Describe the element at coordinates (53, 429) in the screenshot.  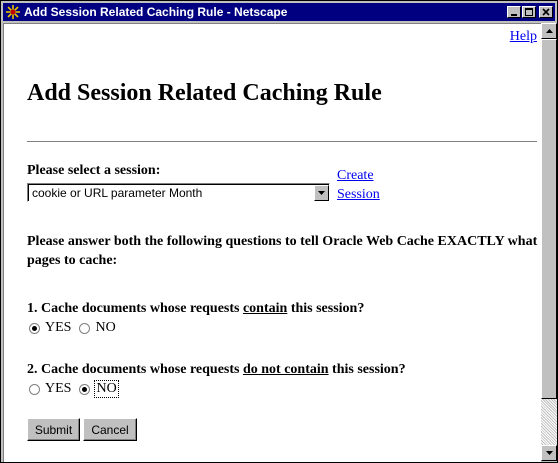
I see `submit-button: Submit` at that location.